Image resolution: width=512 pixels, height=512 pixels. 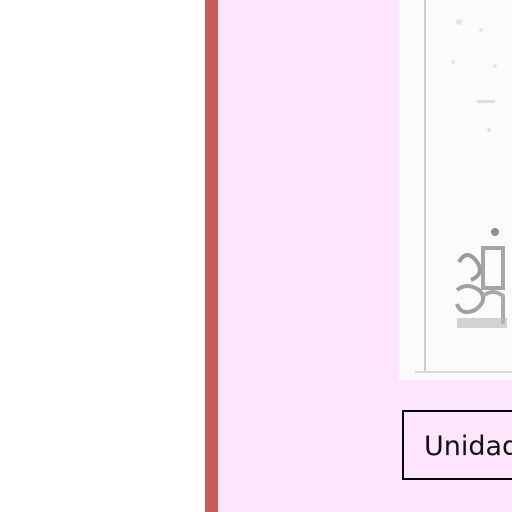 I want to click on accent-bar, so click(x=211, y=256).